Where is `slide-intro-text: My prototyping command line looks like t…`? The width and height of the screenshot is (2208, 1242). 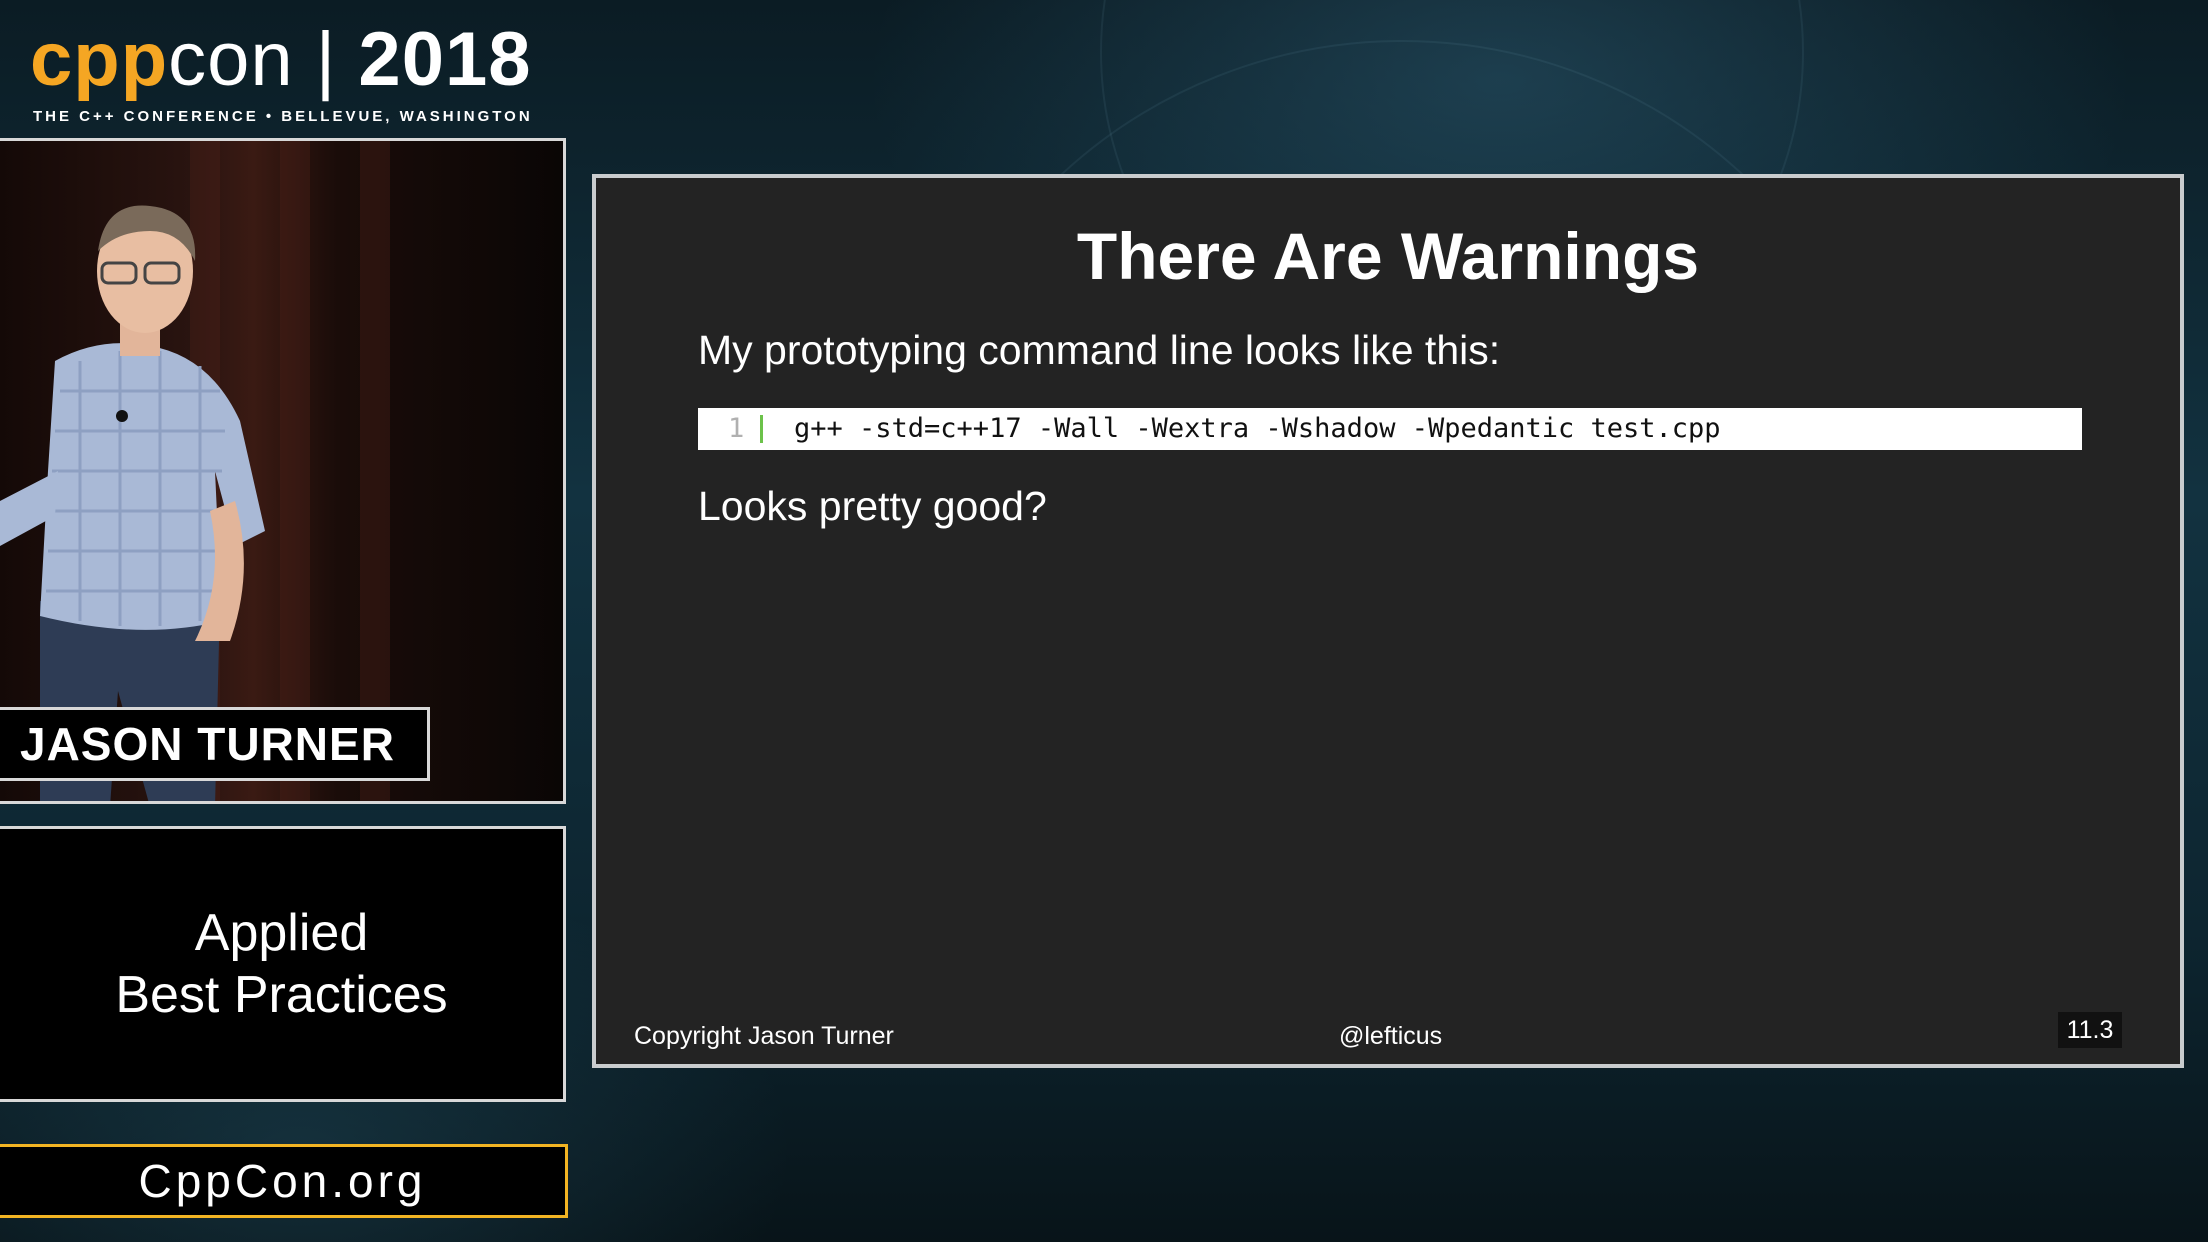
slide-intro-text: My prototyping command line looks like t… is located at coordinates (1099, 350).